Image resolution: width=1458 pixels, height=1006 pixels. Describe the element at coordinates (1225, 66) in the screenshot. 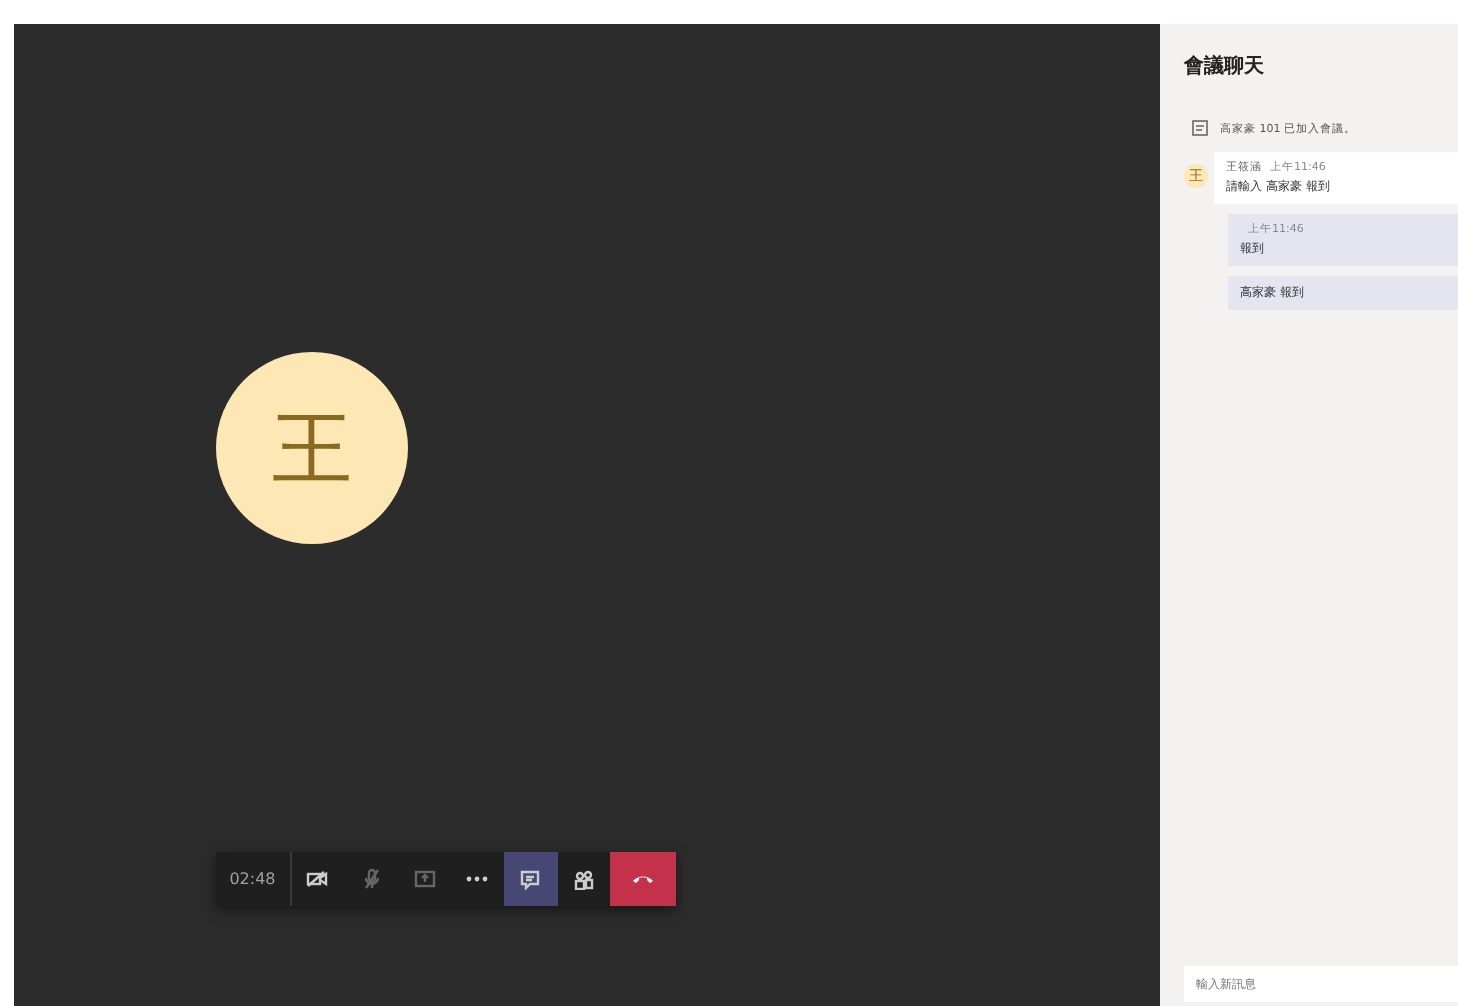

I see `chat-title: 會議聊天` at that location.